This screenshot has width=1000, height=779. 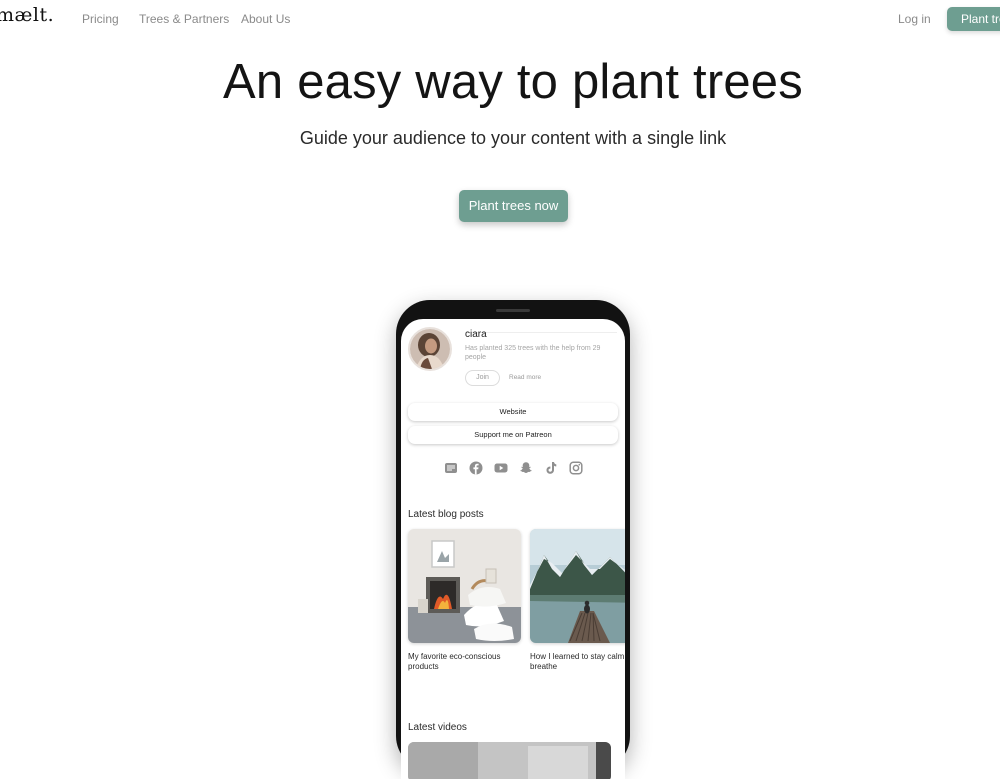 I want to click on snapchat-icon, so click(x=526, y=468).